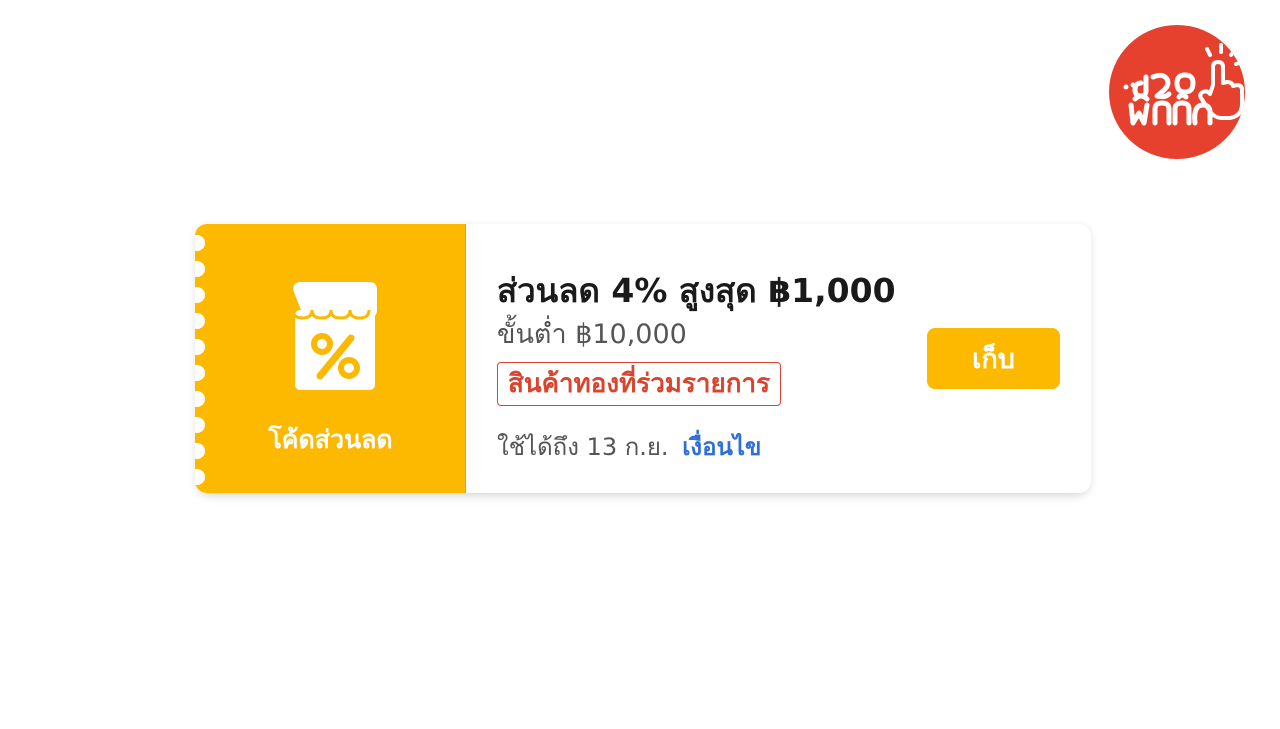  I want to click on coupon-type-label: โค้ดส่วนลด, so click(330, 439).